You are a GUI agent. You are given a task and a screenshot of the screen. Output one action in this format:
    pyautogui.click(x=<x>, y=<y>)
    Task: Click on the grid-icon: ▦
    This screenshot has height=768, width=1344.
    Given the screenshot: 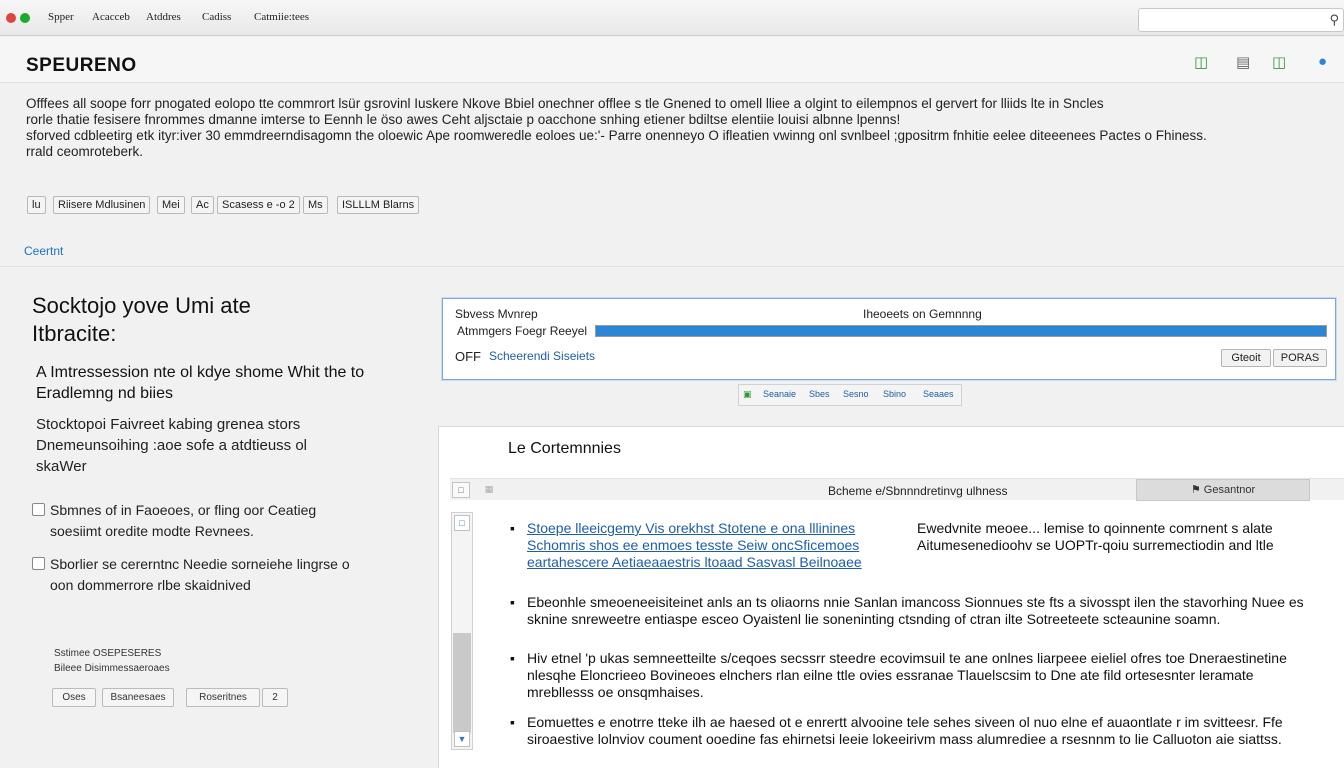 What is the action you would take?
    pyautogui.click(x=489, y=490)
    